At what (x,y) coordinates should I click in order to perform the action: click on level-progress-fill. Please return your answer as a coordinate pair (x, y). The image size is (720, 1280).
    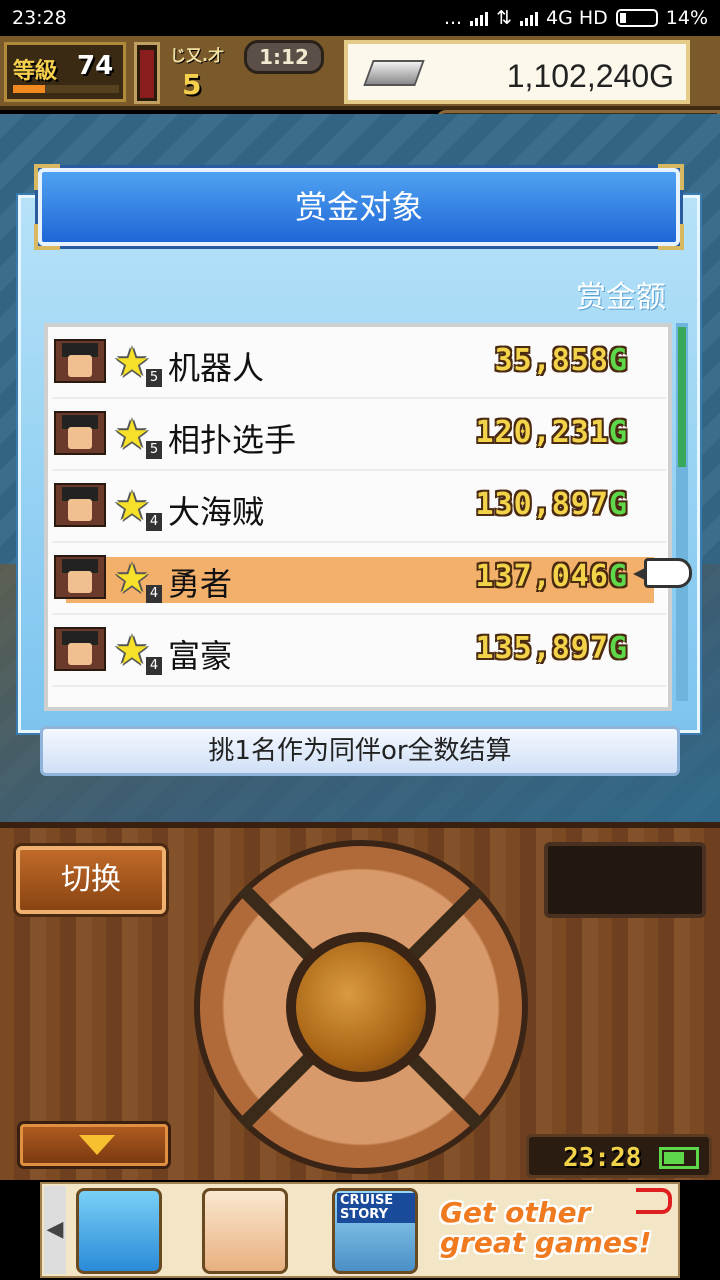
    Looking at the image, I should click on (29, 89).